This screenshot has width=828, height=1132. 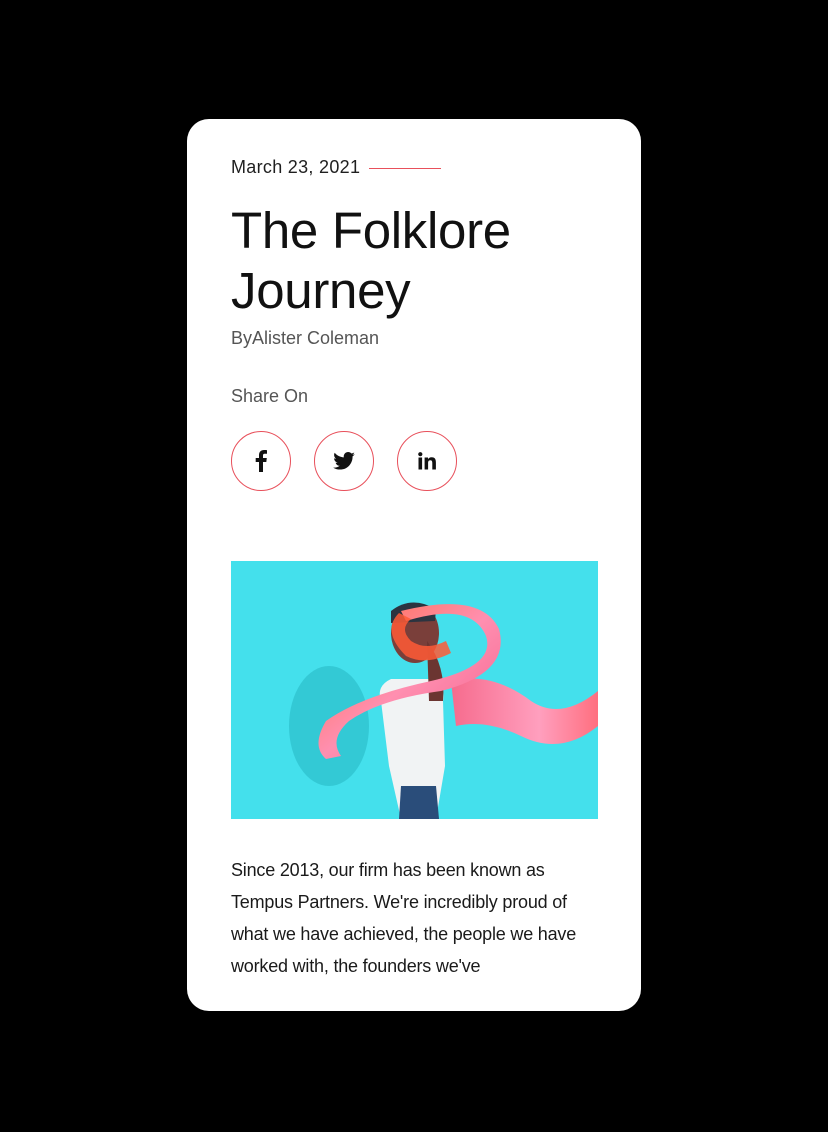 I want to click on twitter-icon, so click(x=344, y=461).